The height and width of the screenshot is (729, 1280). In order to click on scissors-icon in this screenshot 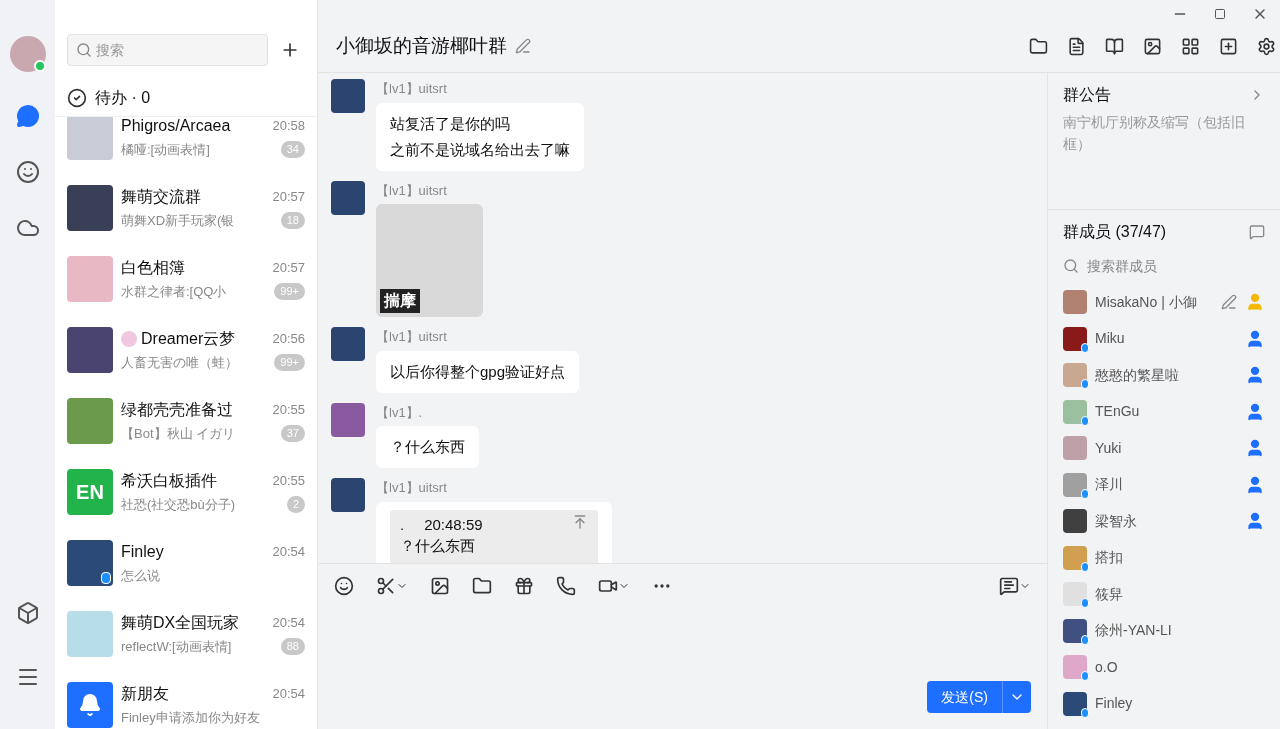, I will do `click(386, 586)`.